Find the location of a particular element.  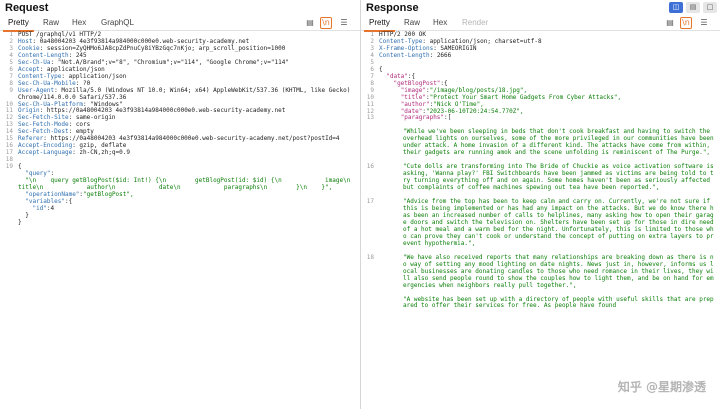

header-name: Accept is located at coordinates (29, 69).